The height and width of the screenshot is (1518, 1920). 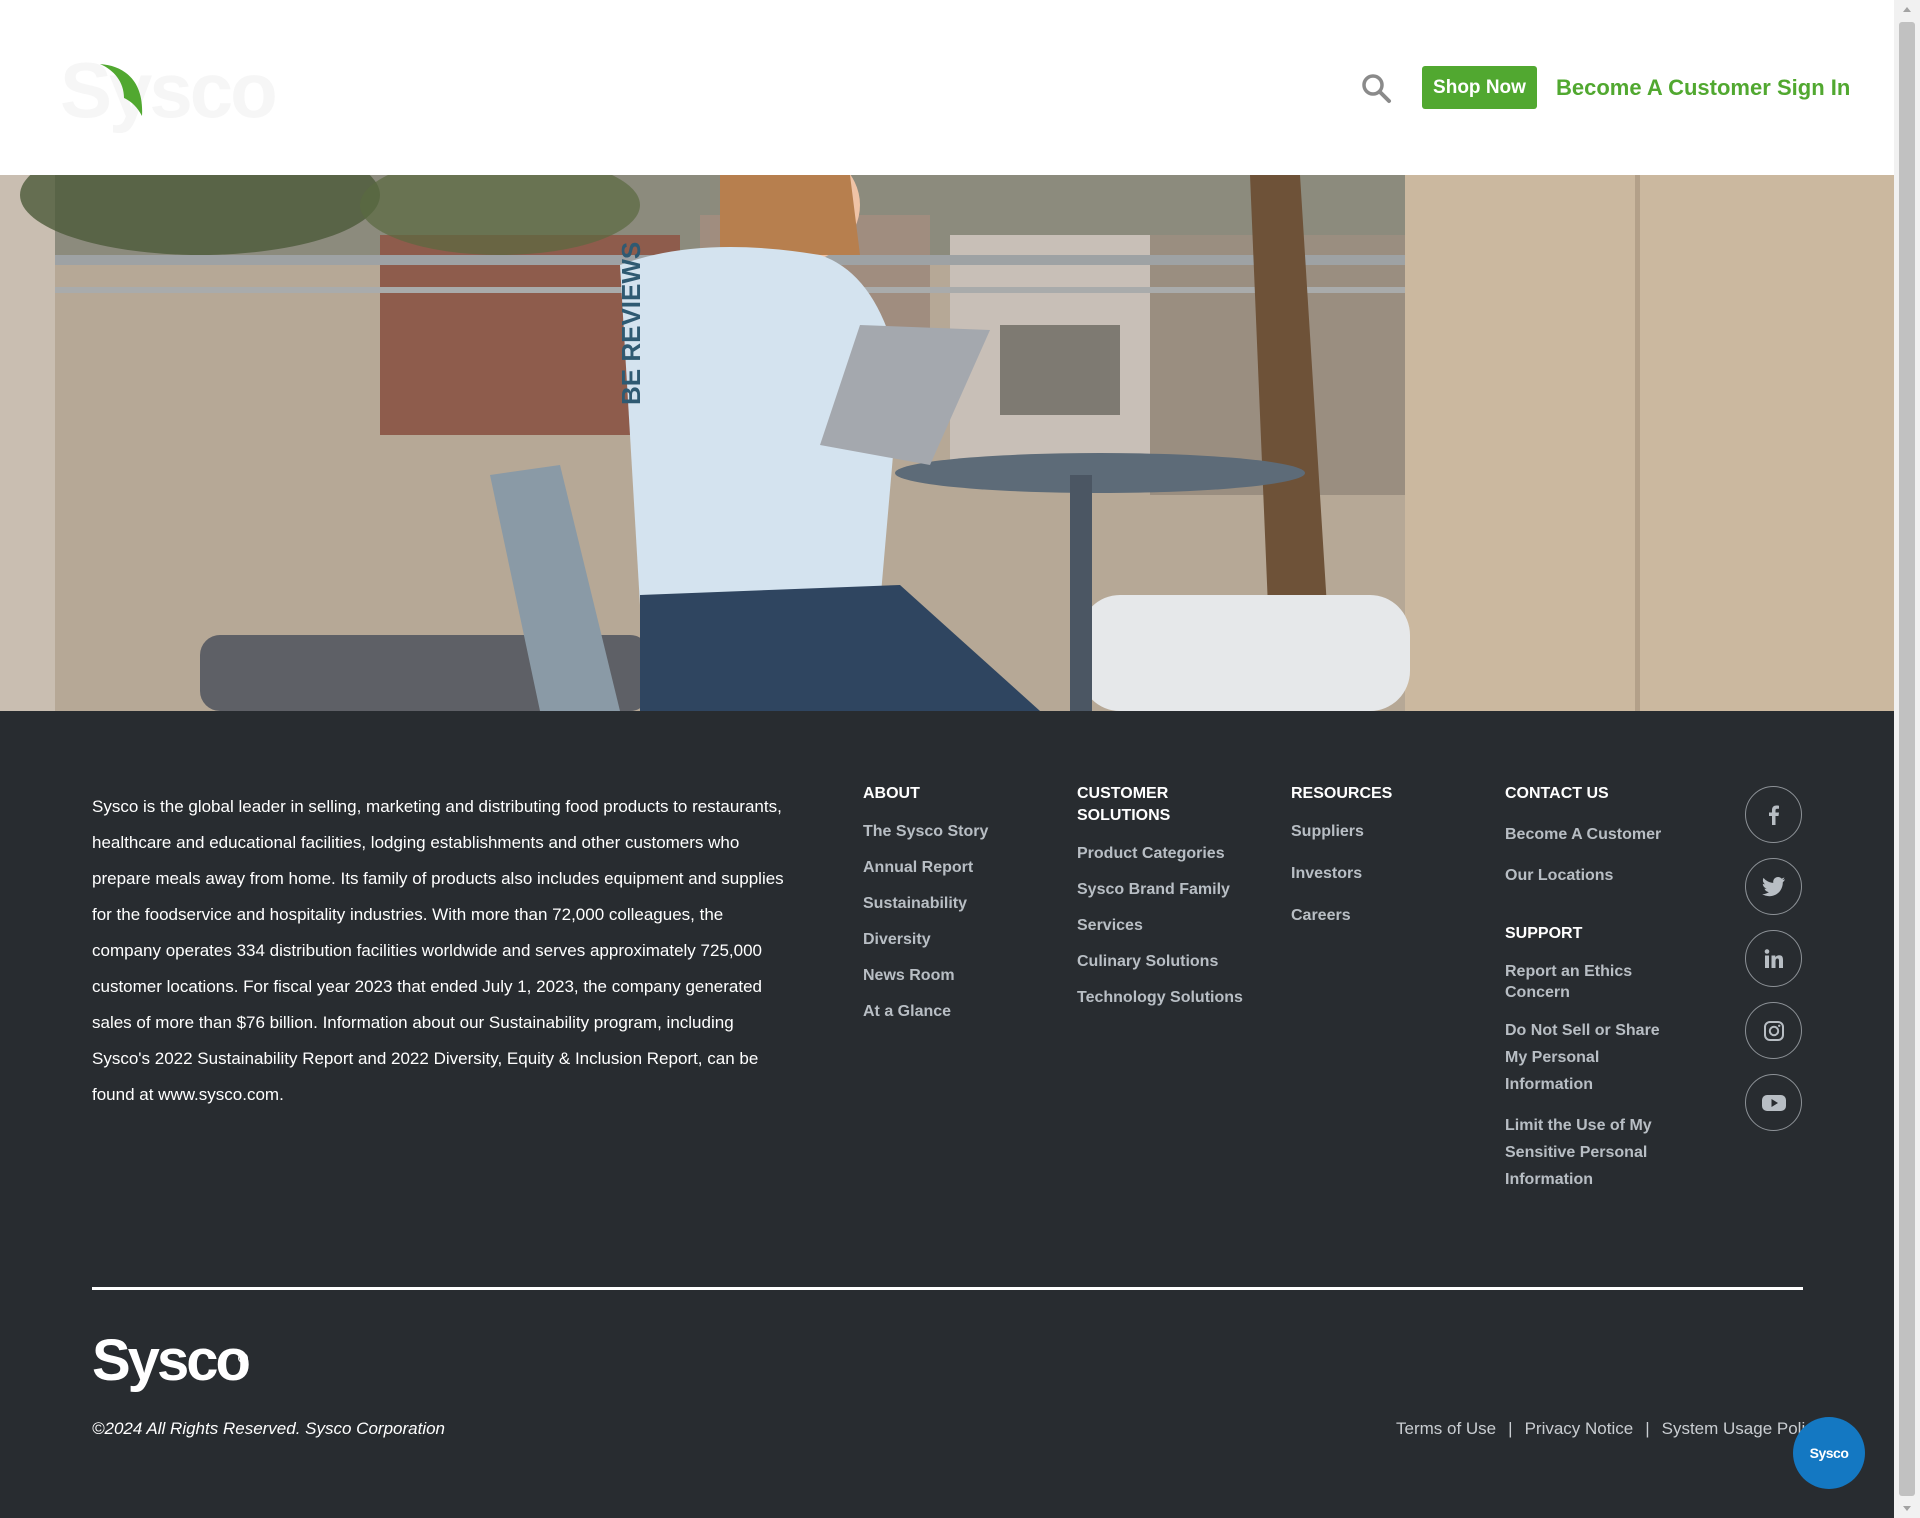 I want to click on footer-link-investors: Investors, so click(x=1371, y=874).